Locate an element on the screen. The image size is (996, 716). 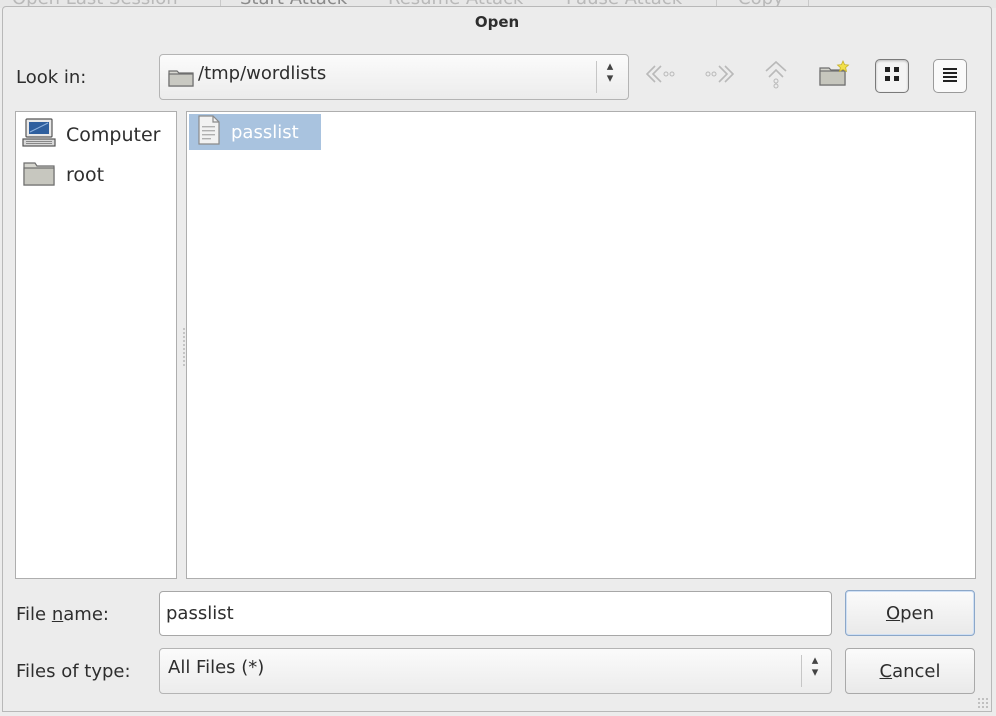
look-in-label: Look in: is located at coordinates (51, 77).